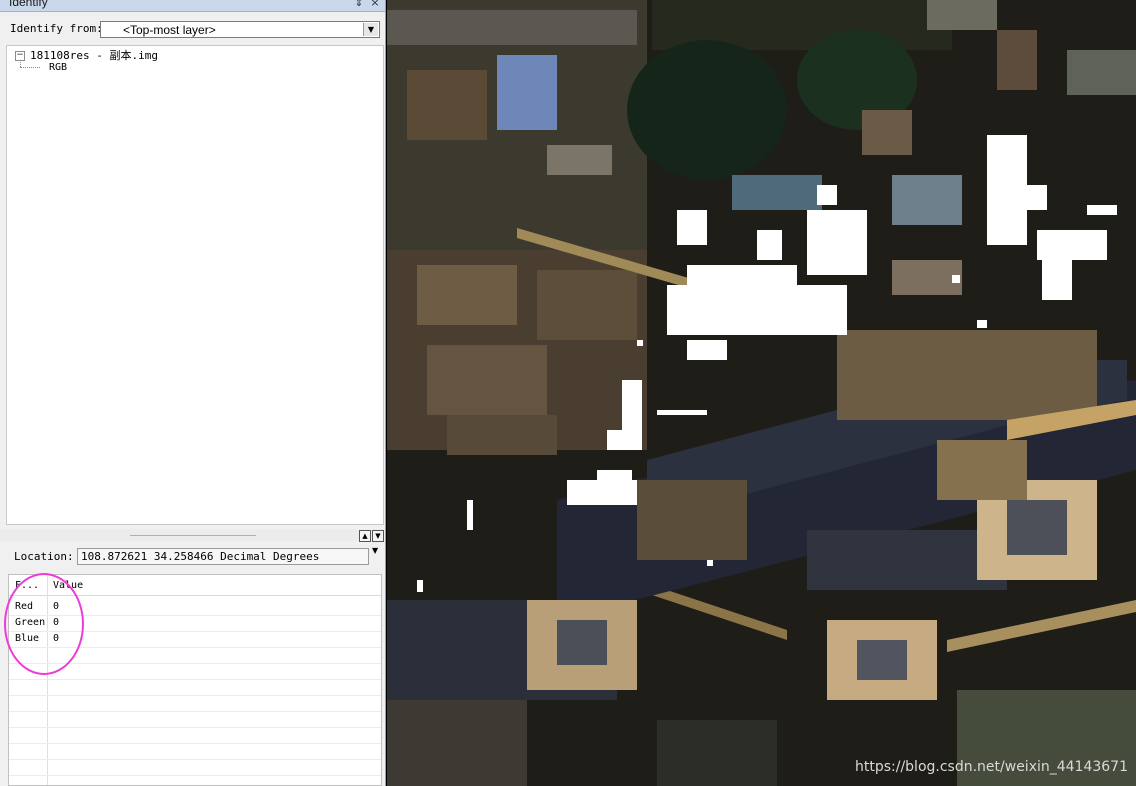 This screenshot has height=786, width=1136. I want to click on watermark-text: https://blog.csdn.net/weixin_44143671, so click(991, 767).